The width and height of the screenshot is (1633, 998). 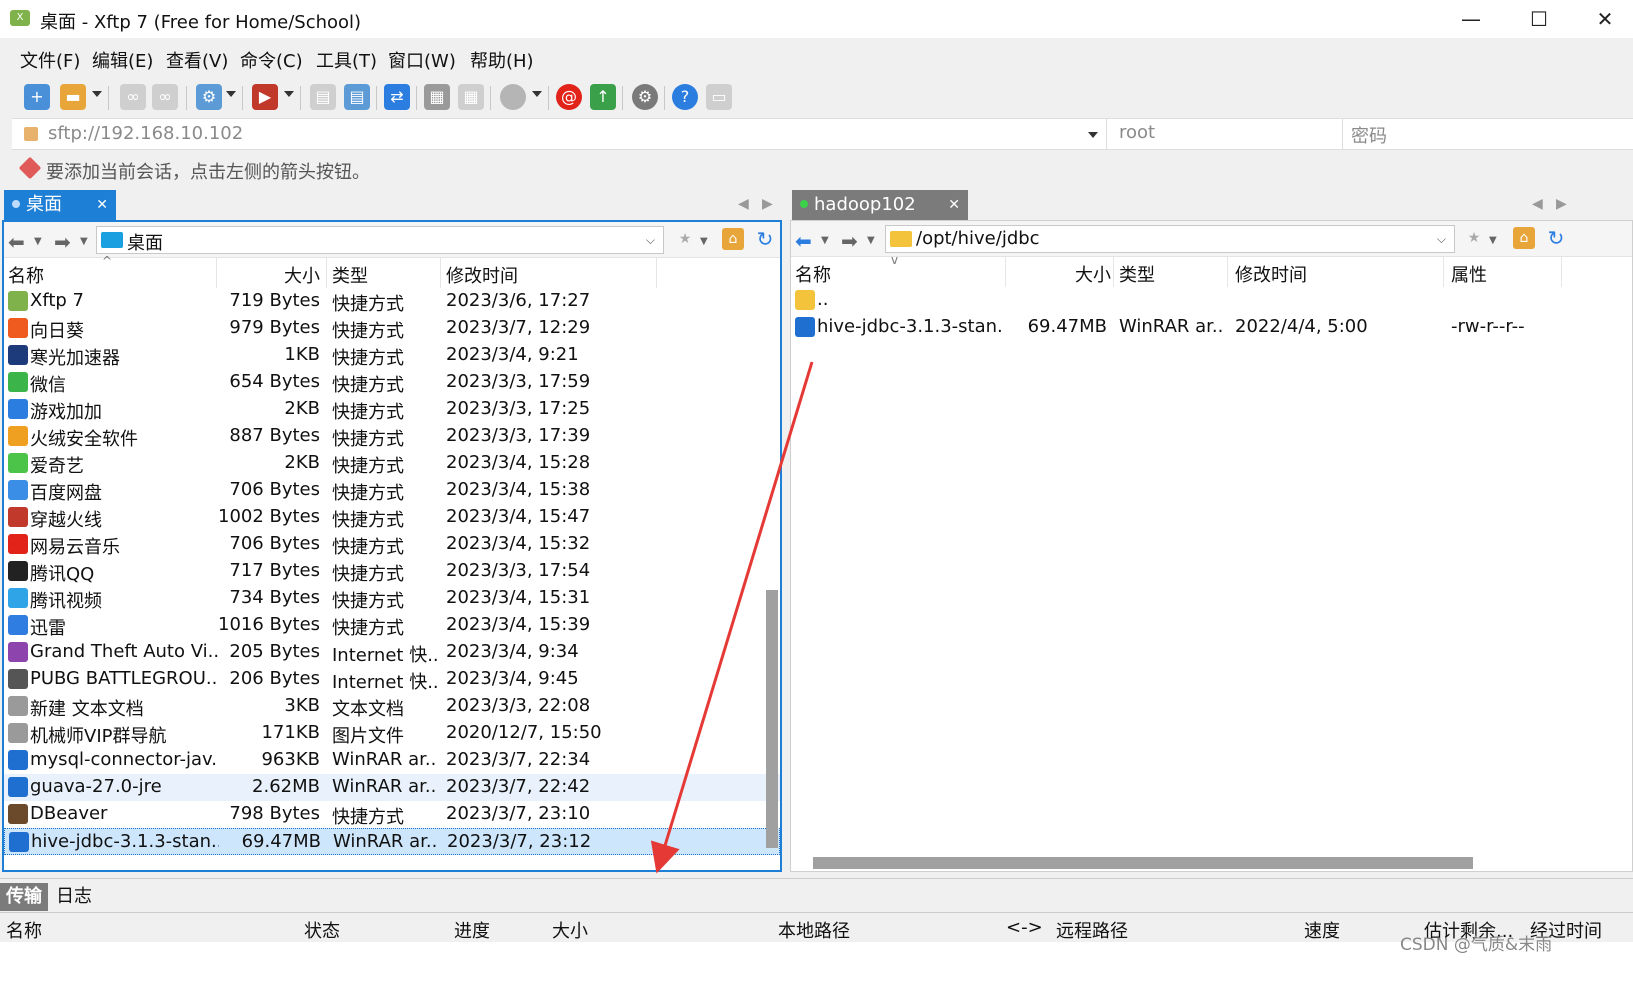 I want to click on table-row: Xftp 7 719 Bytes 快捷方式 2023/3/6, 17:27, so click(x=392, y=301).